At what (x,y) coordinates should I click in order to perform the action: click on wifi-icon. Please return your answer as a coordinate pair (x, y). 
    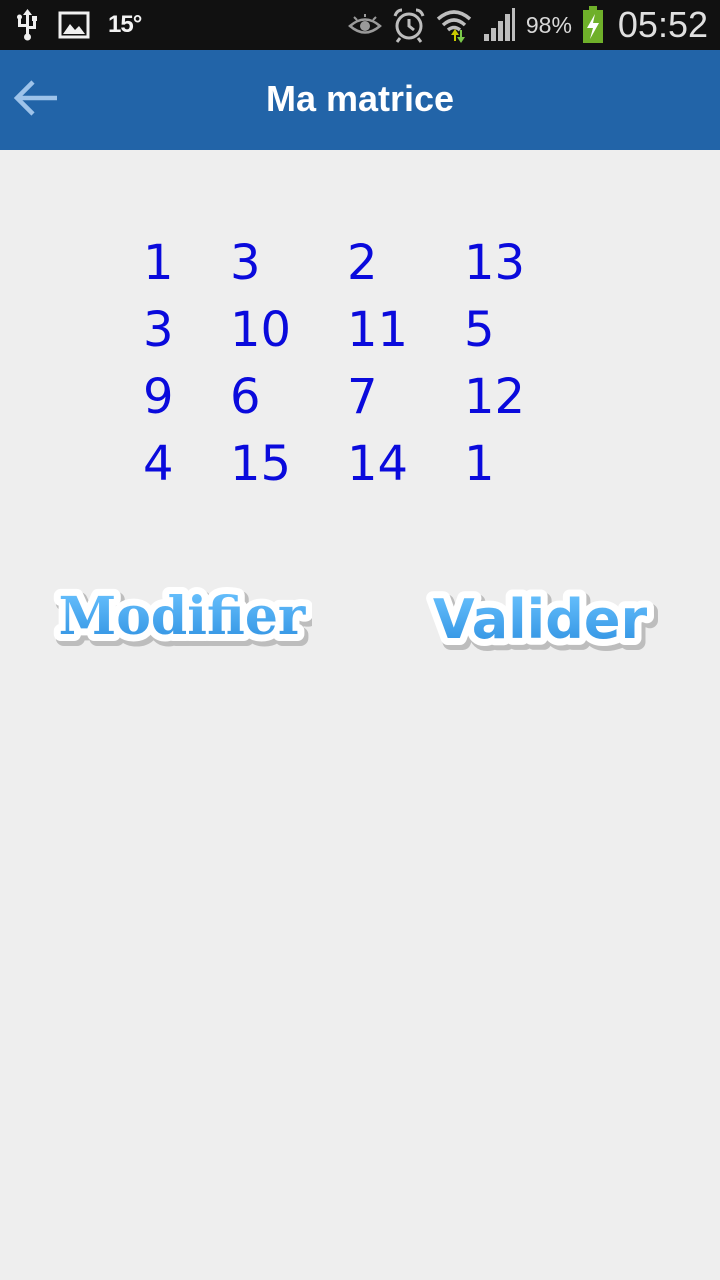
    Looking at the image, I should click on (454, 25).